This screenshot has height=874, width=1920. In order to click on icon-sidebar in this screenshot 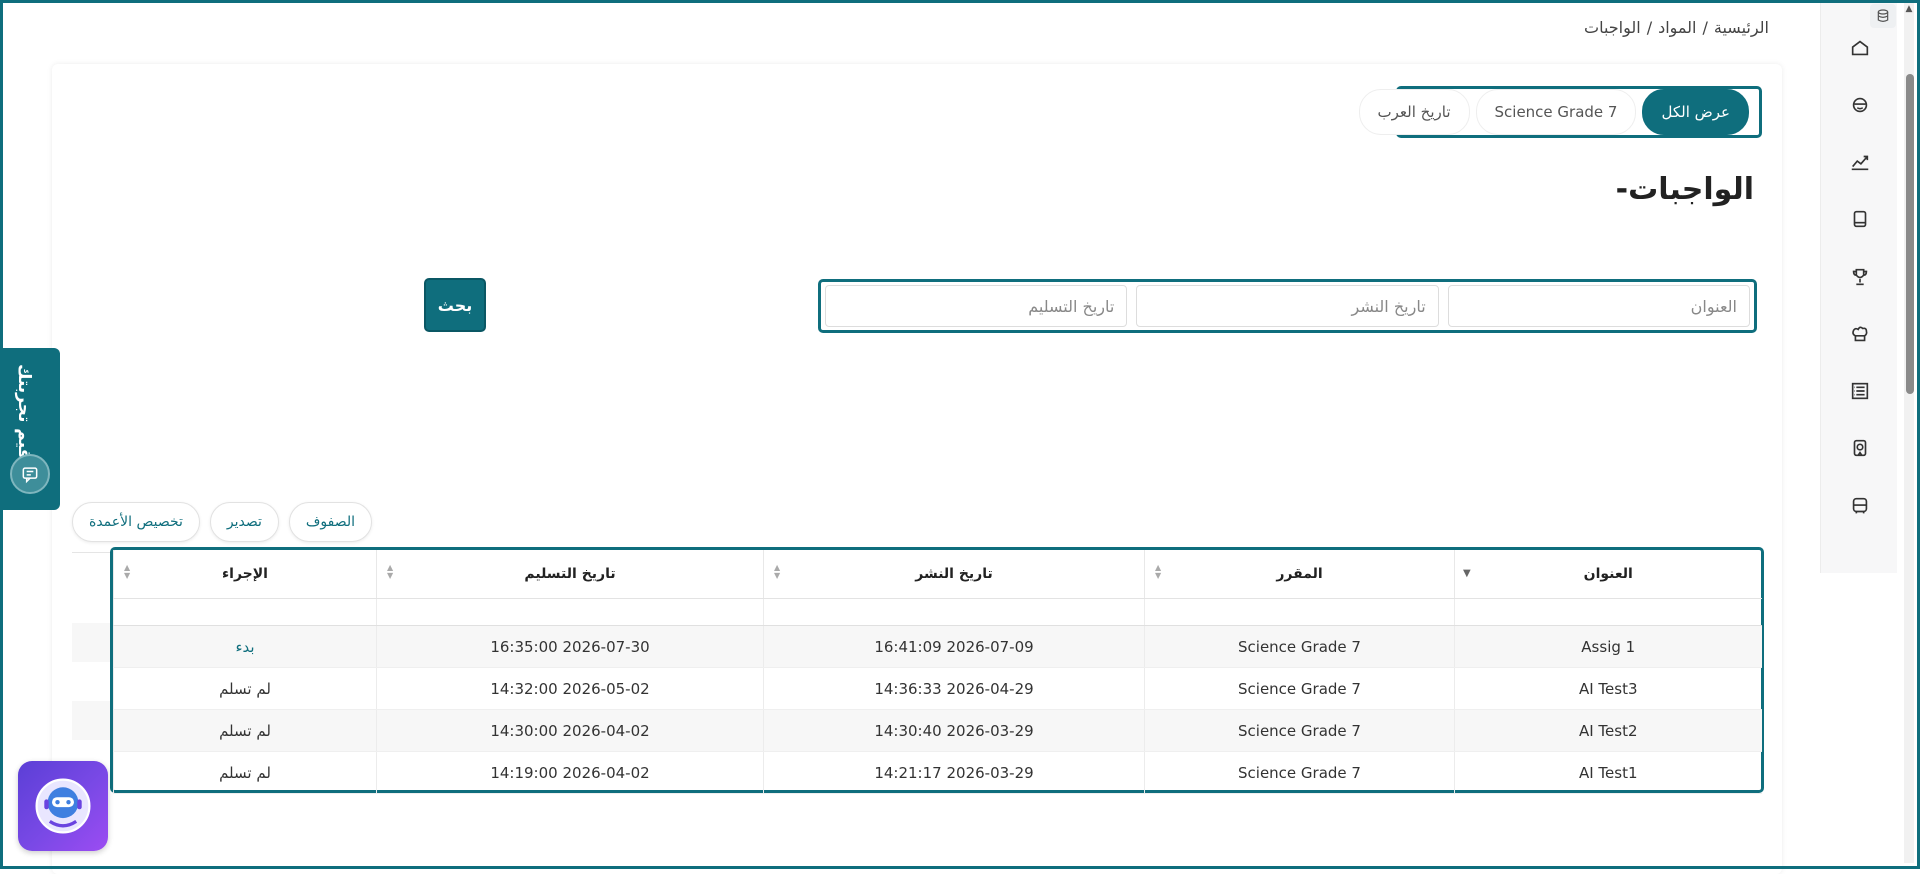, I will do `click(1858, 288)`.